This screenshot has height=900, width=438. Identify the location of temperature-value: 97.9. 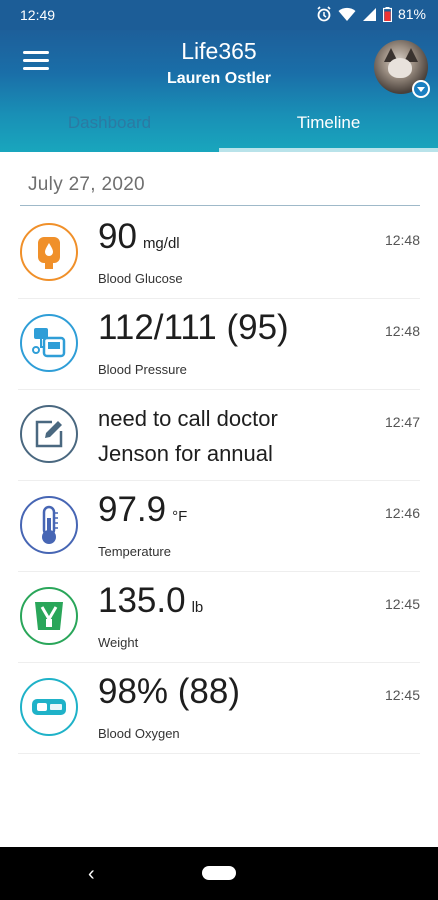
(132, 509).